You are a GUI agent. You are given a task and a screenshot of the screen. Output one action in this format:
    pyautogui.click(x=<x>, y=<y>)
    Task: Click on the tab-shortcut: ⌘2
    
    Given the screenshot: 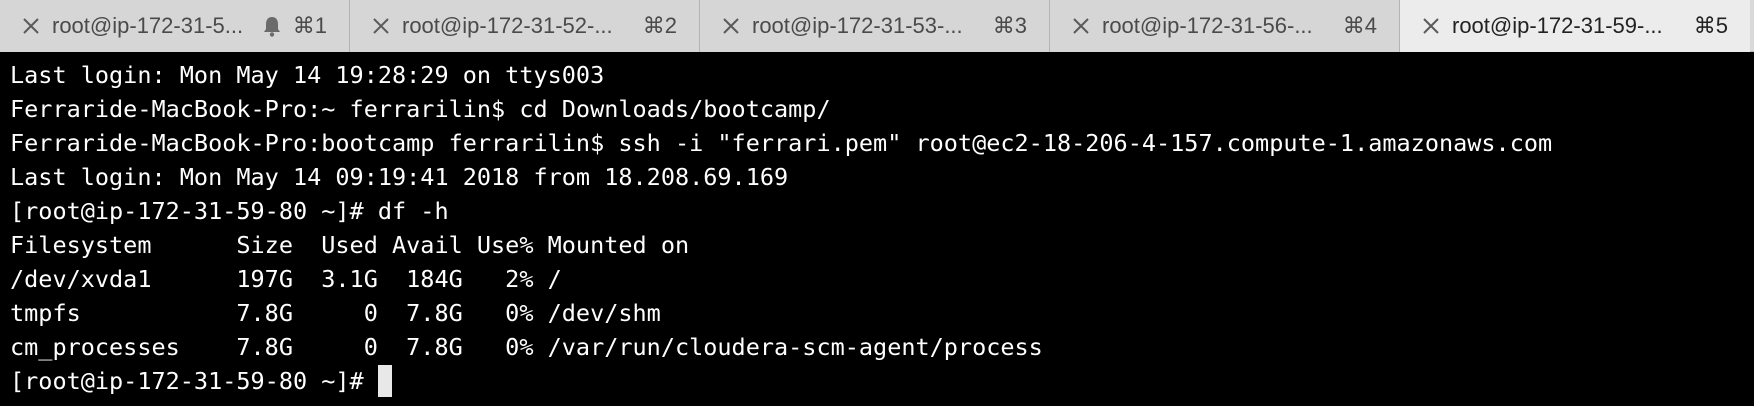 What is the action you would take?
    pyautogui.click(x=659, y=25)
    